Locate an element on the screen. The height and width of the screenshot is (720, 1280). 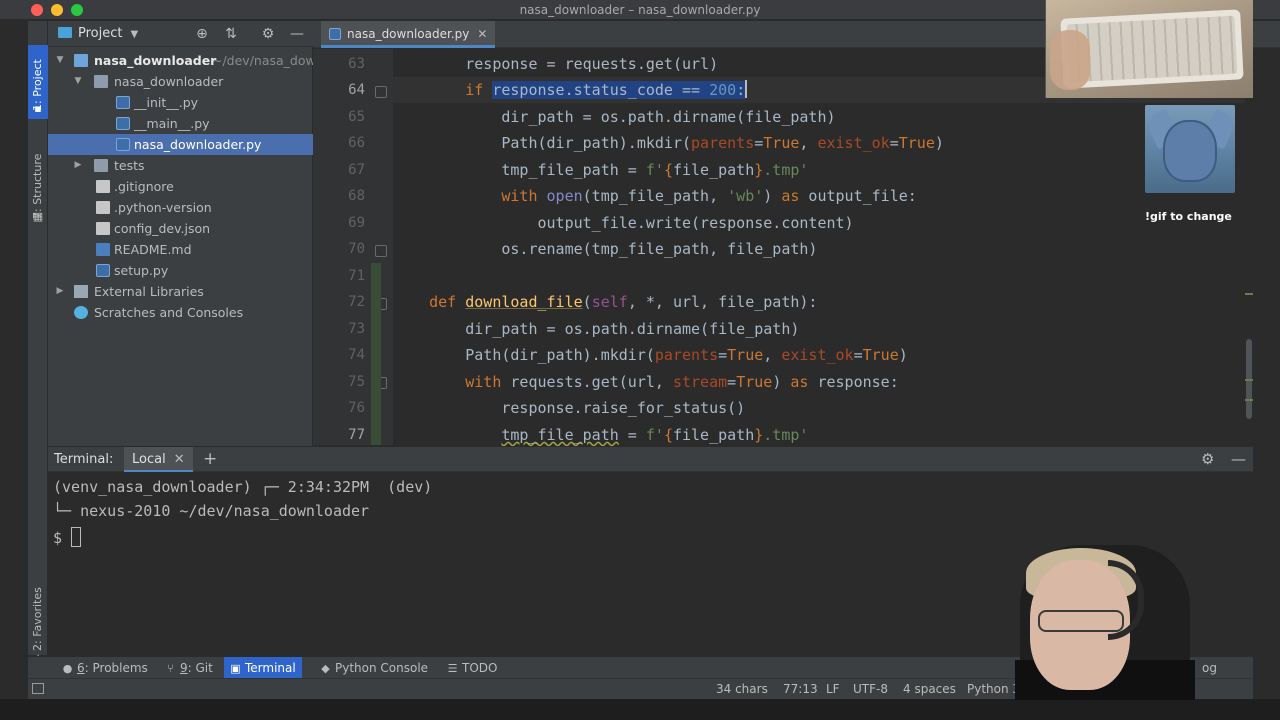
project-panel-title: Project is located at coordinates (100, 33).